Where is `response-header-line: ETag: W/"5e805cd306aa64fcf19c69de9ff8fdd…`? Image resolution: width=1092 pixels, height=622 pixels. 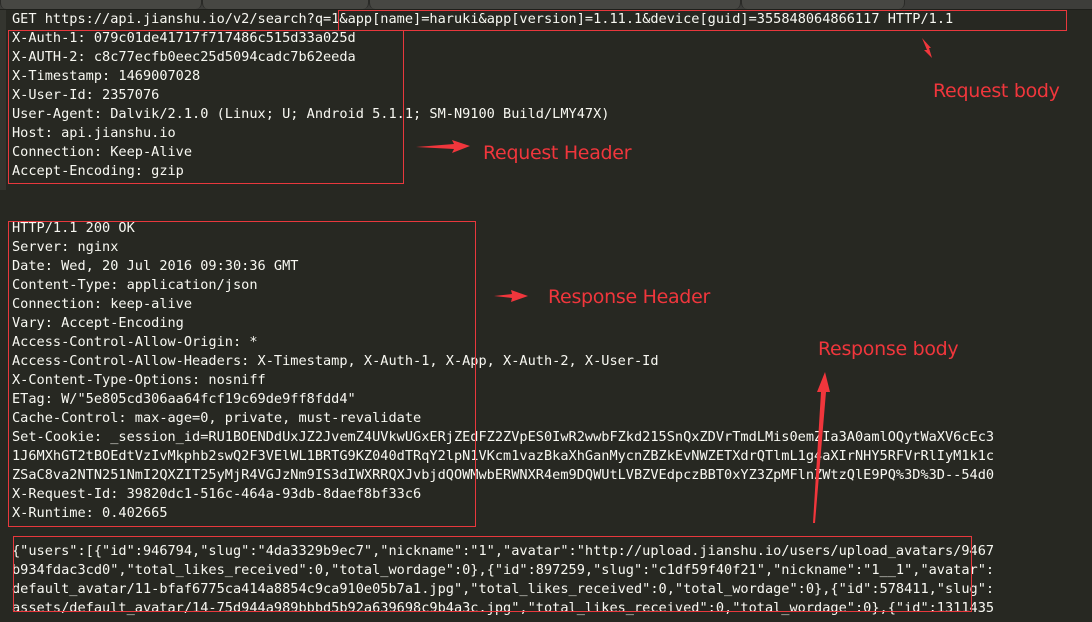 response-header-line: ETag: W/"5e805cd306aa64fcf19c69de9ff8fdd… is located at coordinates (184, 399).